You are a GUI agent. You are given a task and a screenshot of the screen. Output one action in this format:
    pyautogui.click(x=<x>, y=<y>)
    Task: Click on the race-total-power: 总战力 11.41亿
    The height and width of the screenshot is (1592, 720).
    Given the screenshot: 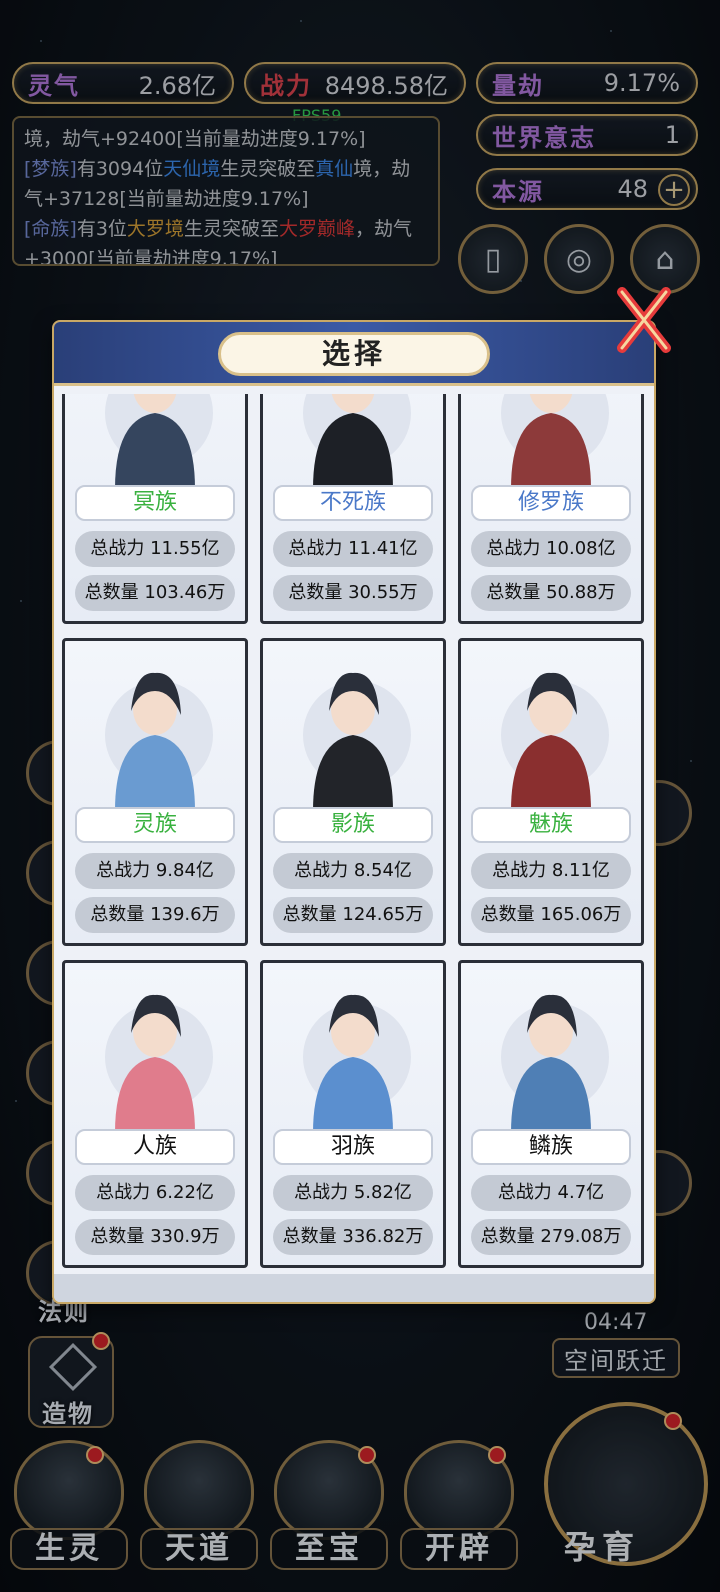 What is the action you would take?
    pyautogui.click(x=353, y=549)
    